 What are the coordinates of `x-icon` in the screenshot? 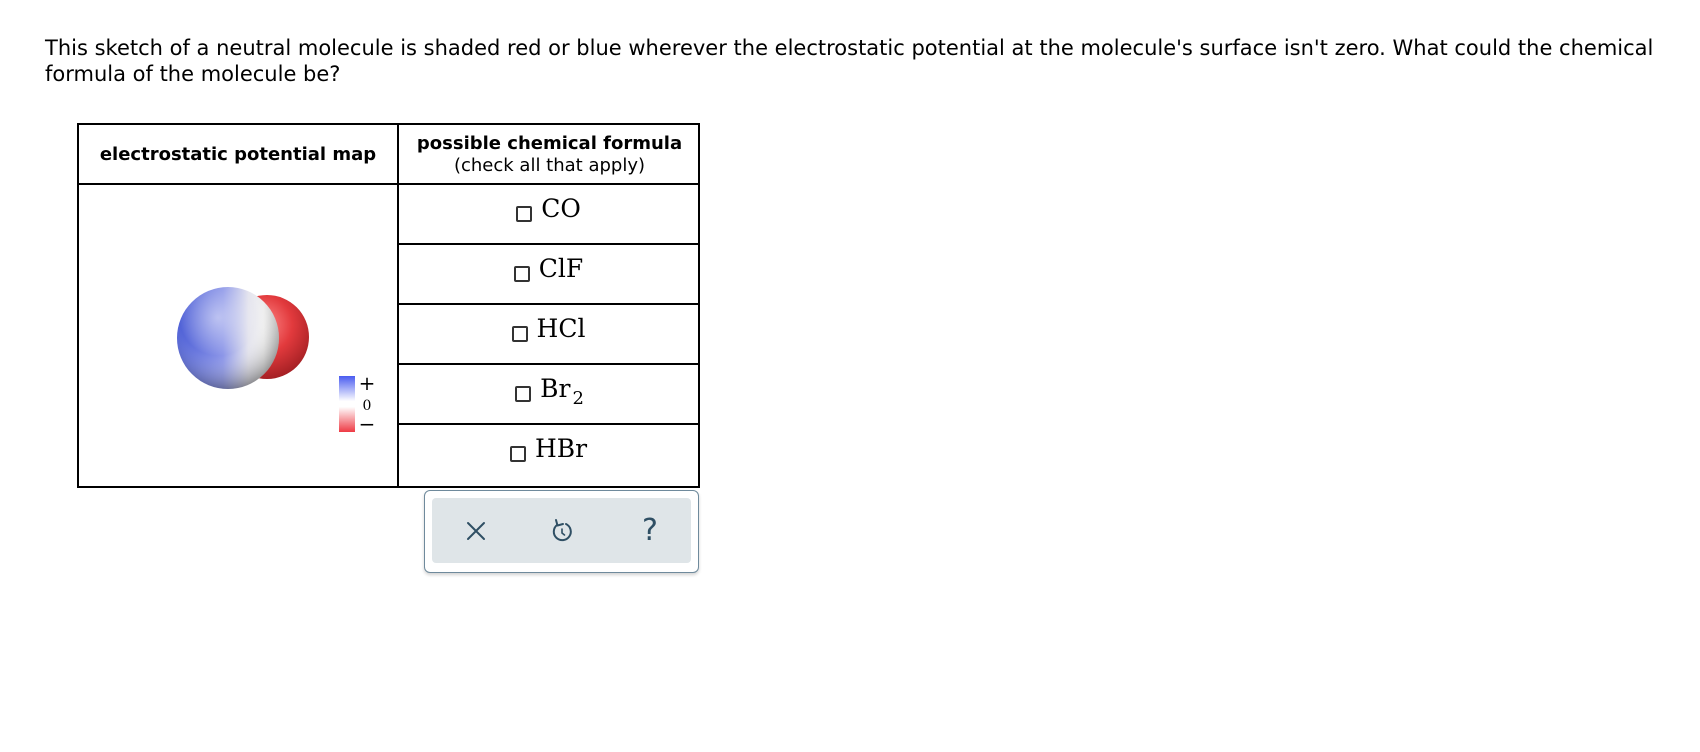 It's located at (476, 530).